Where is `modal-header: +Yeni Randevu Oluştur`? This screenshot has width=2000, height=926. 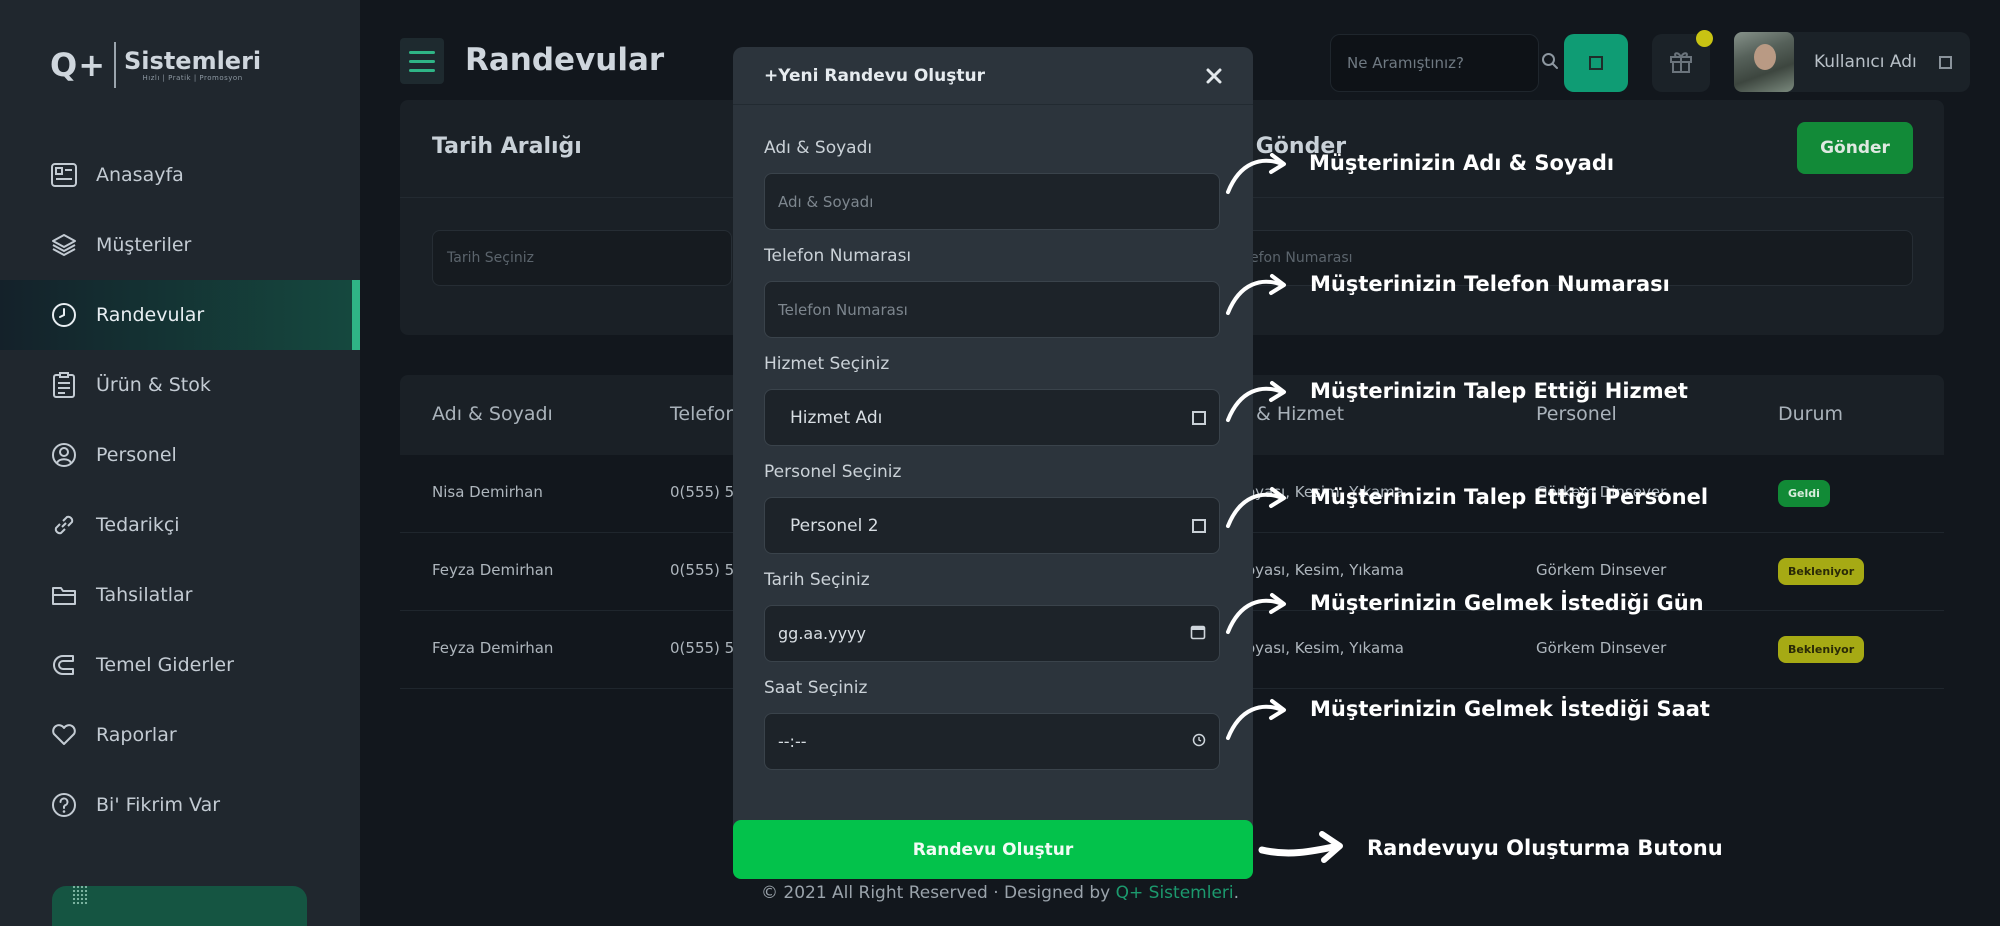 modal-header: +Yeni Randevu Oluştur is located at coordinates (993, 76).